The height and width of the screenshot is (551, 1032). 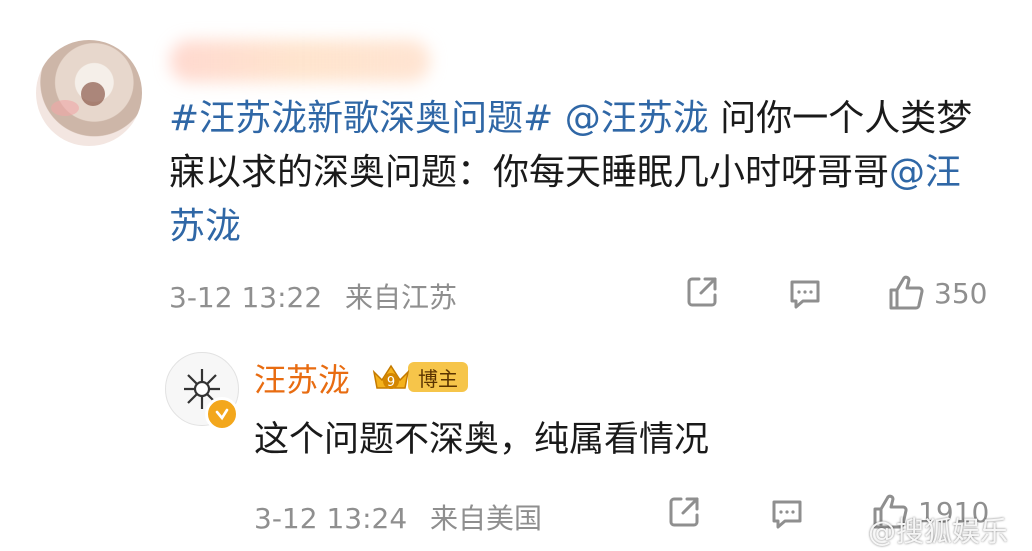 I want to click on watermark-text: @搜狐娱乐, so click(x=938, y=531).